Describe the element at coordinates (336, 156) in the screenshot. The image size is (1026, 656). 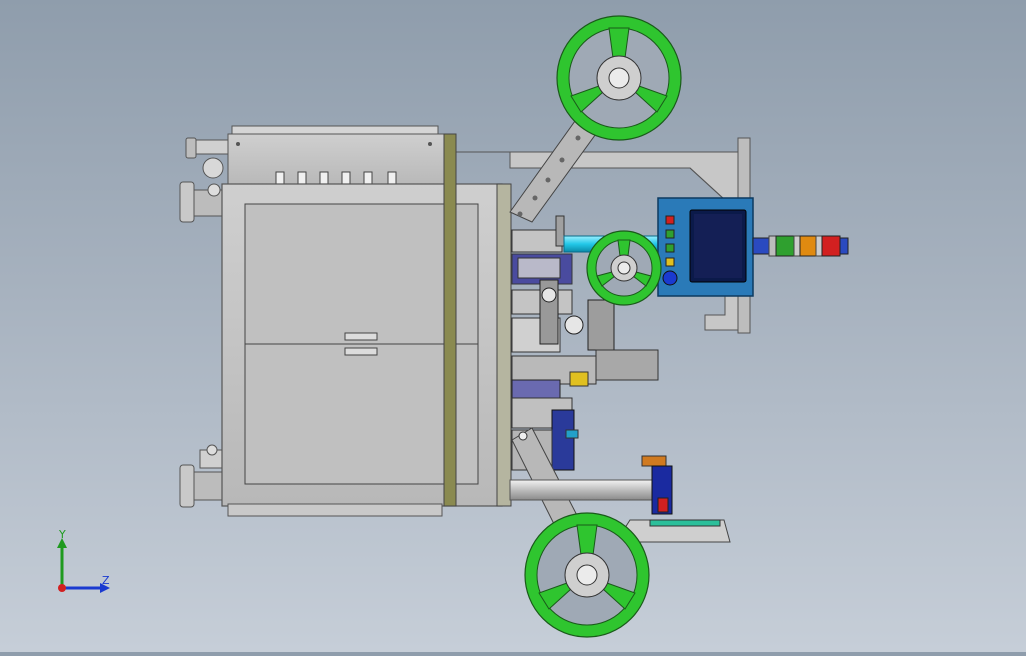
I see `upper-housing` at that location.